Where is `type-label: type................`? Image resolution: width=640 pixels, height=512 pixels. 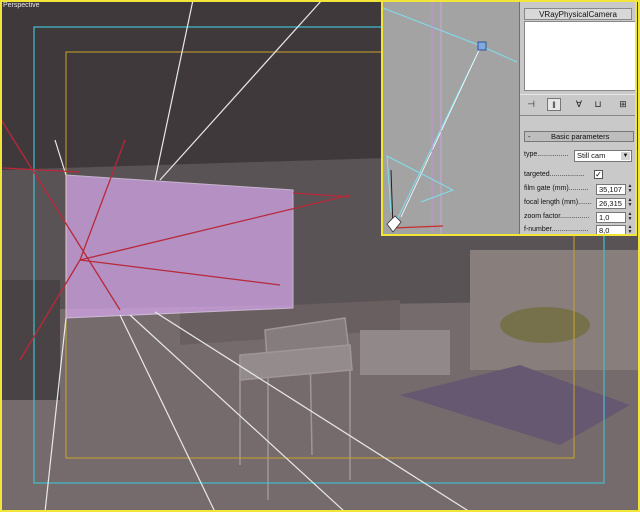
type-label: type................ is located at coordinates (546, 154).